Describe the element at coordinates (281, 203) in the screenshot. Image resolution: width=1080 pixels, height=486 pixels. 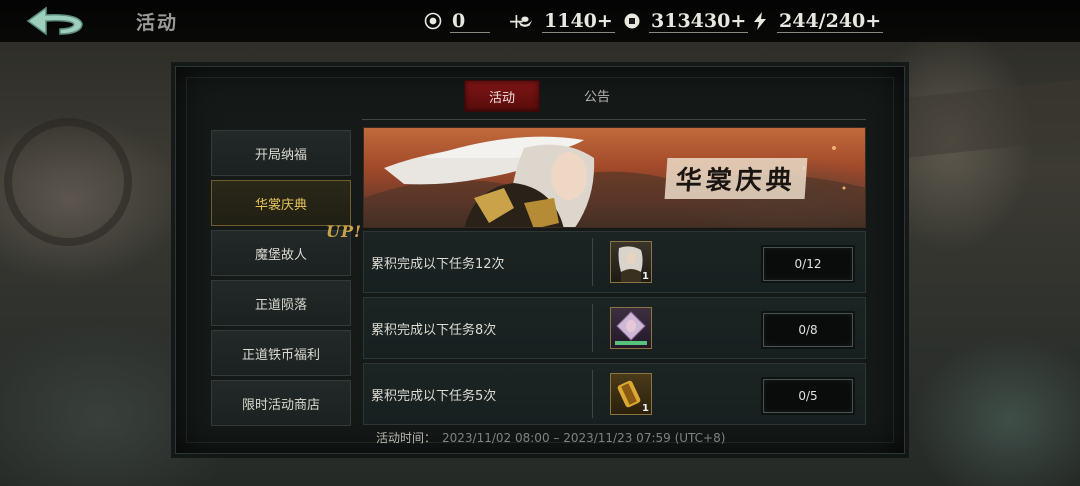
I see `sidebar-item-costume-festival: 华裳庆典` at that location.